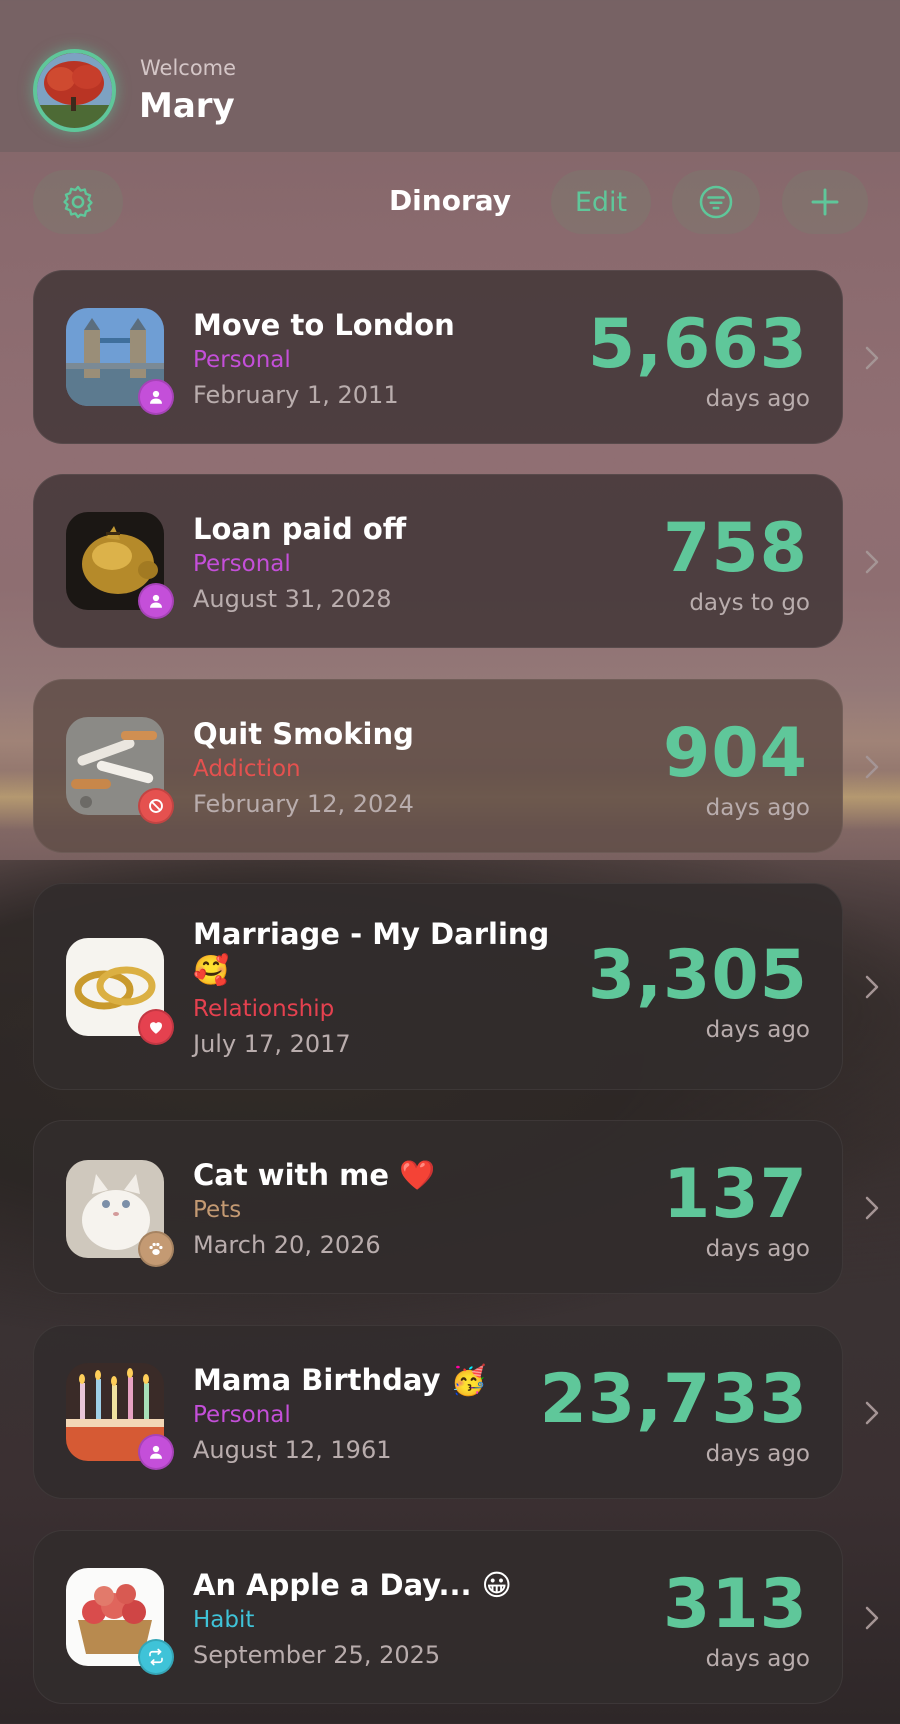 This screenshot has height=1724, width=900. I want to click on event-date: March 20, 2026, so click(287, 1245).